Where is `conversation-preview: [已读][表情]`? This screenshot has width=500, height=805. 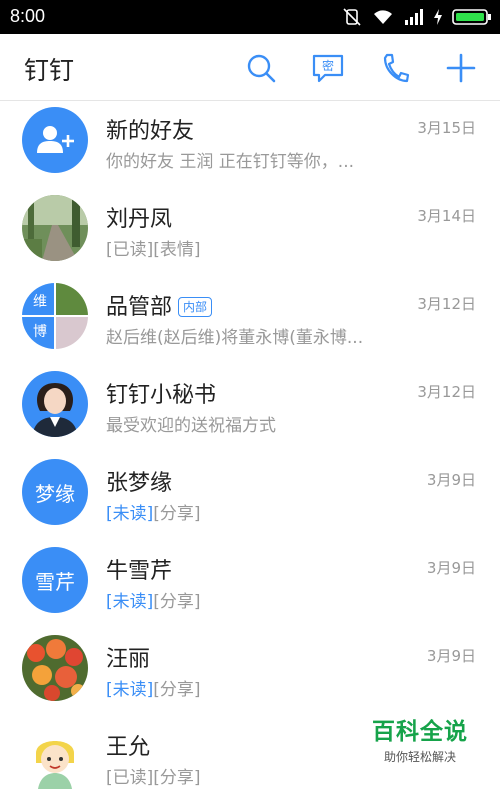
conversation-preview: [已读][表情] is located at coordinates (153, 250).